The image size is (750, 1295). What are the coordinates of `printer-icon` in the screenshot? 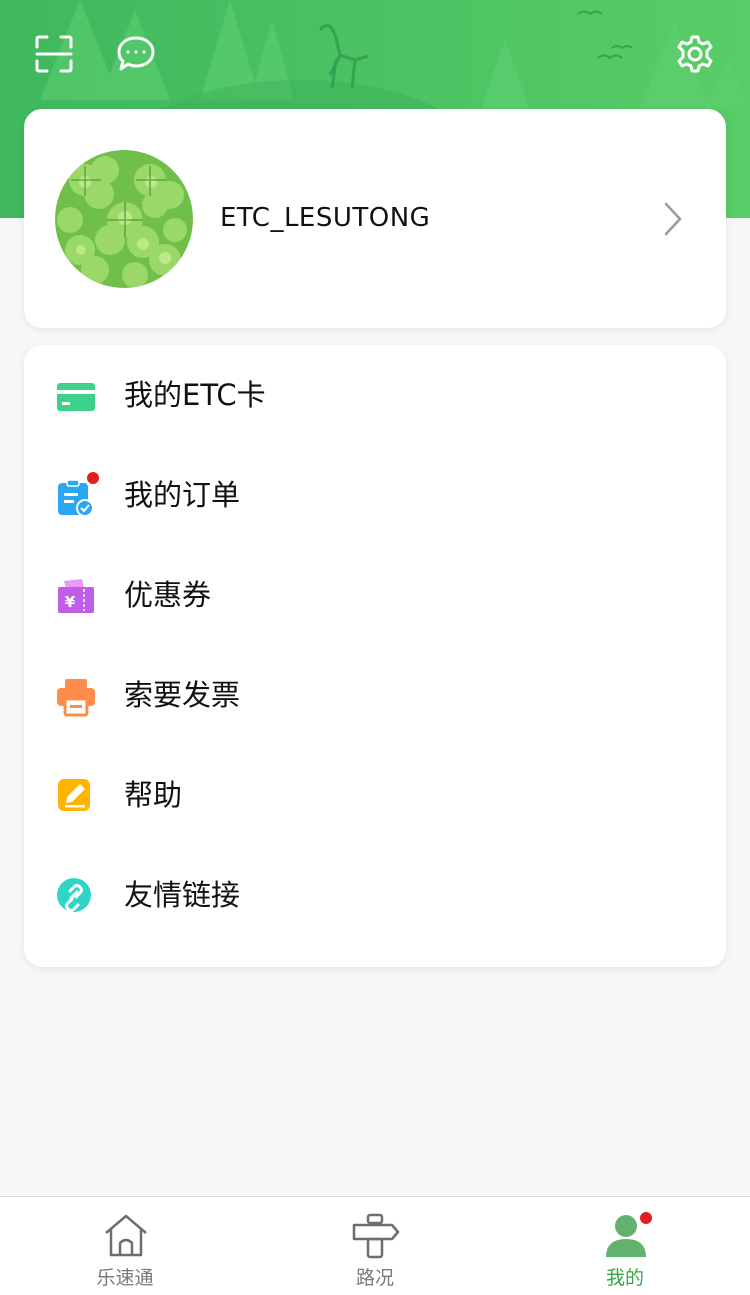 It's located at (76, 697).